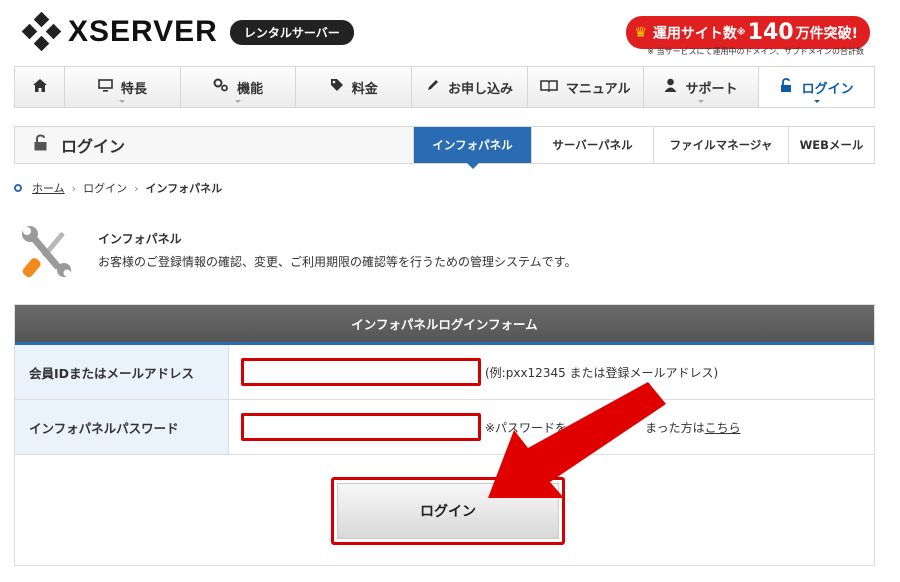 The height and width of the screenshot is (582, 900). I want to click on xserver-logo: XSERVER レンタルサーバー, so click(187, 31).